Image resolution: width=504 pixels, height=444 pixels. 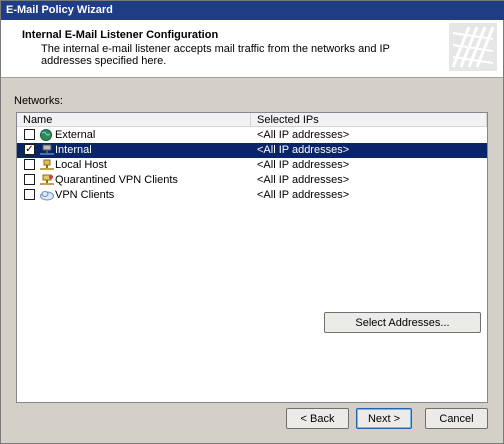 What do you see at coordinates (47, 195) in the screenshot?
I see `vpn-cloud-icon` at bounding box center [47, 195].